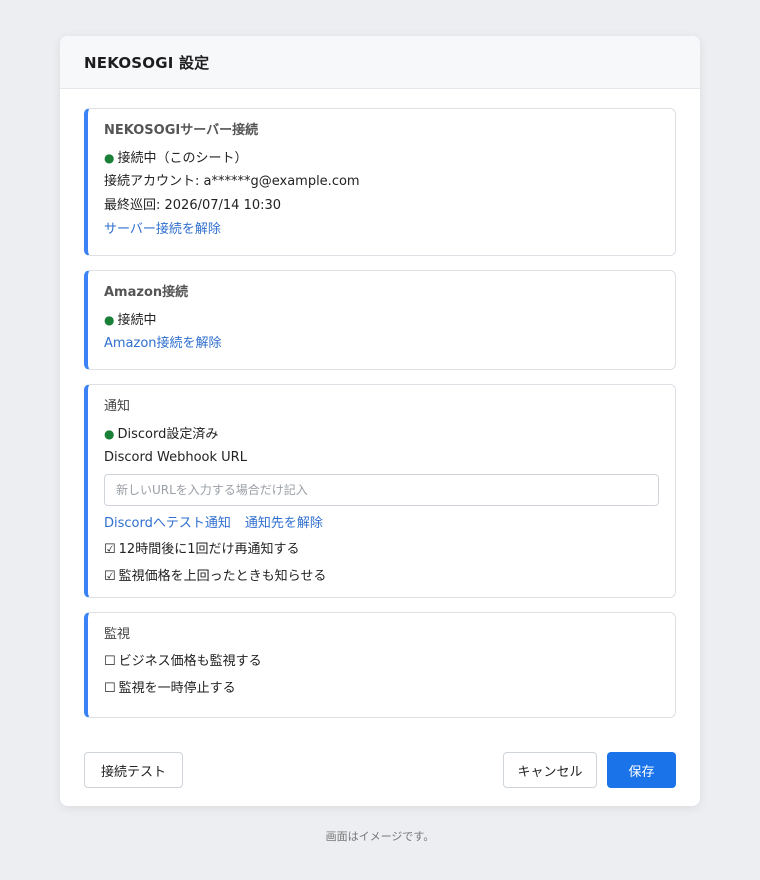 The height and width of the screenshot is (880, 760). What do you see at coordinates (117, 634) in the screenshot?
I see `monitoring-section-title: 監視` at bounding box center [117, 634].